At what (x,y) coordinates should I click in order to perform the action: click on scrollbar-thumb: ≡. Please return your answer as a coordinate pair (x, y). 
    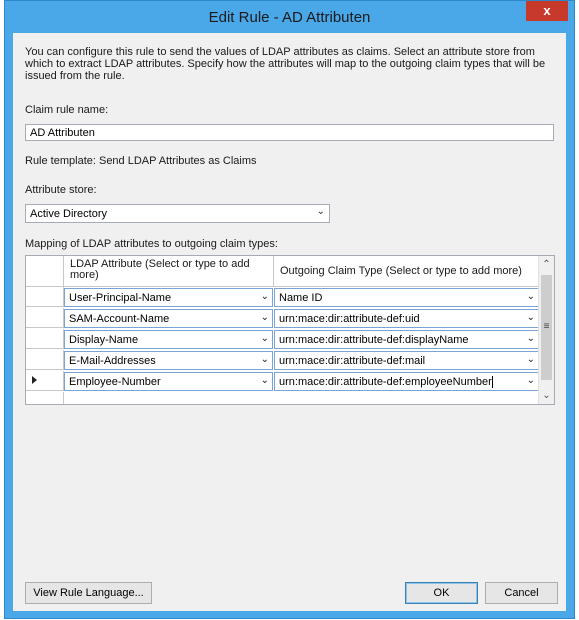
    Looking at the image, I should click on (546, 327).